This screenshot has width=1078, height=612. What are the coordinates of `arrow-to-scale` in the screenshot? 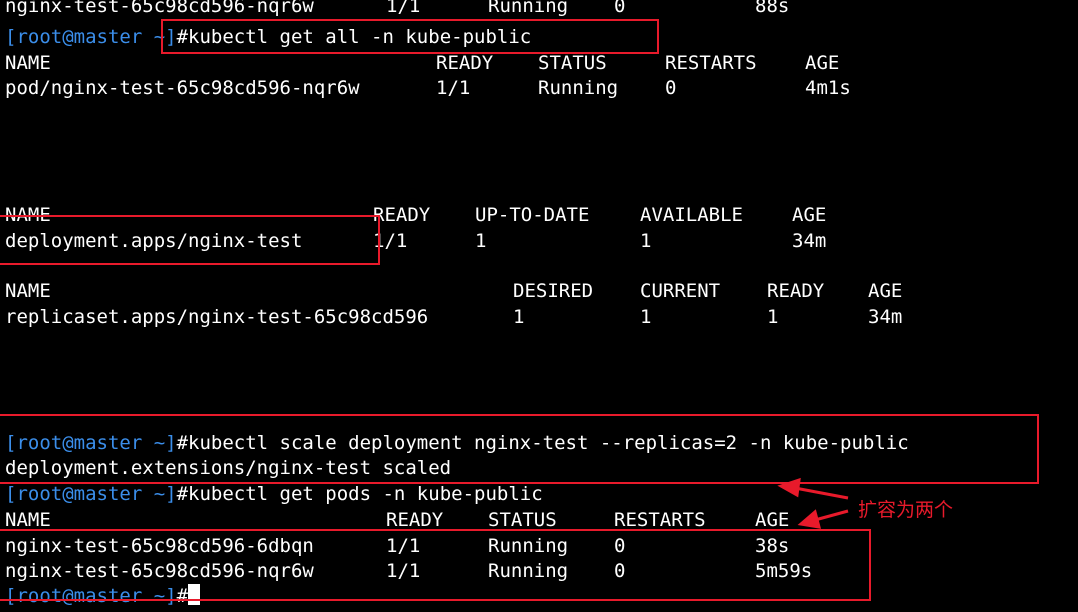 It's located at (821, 493).